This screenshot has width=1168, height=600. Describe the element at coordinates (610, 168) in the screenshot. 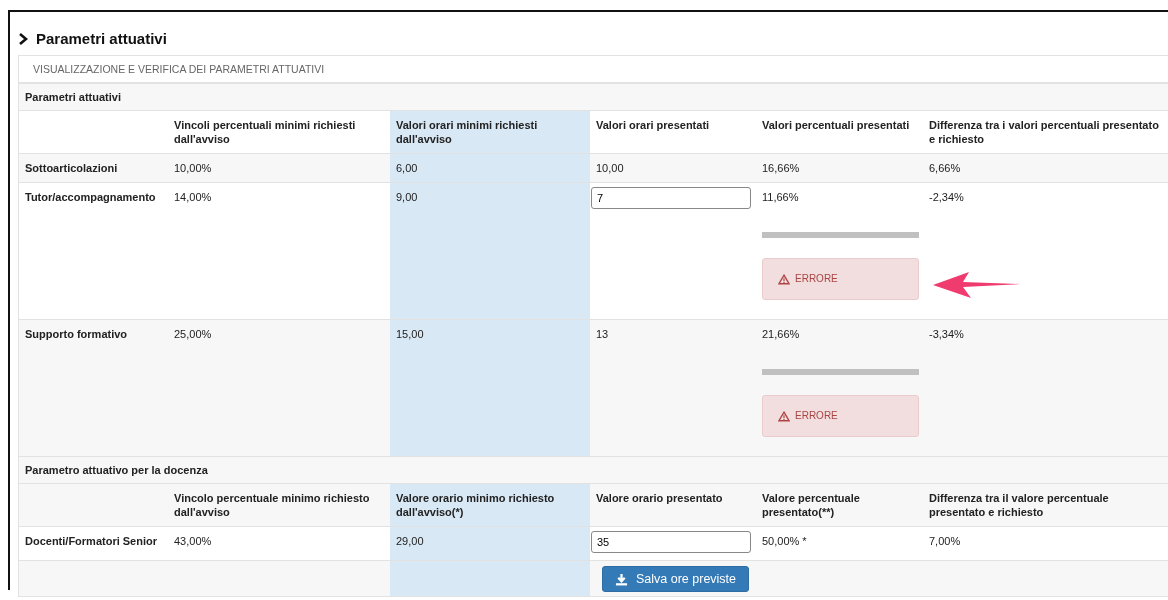

I see `table-cell-text: 10,00` at that location.